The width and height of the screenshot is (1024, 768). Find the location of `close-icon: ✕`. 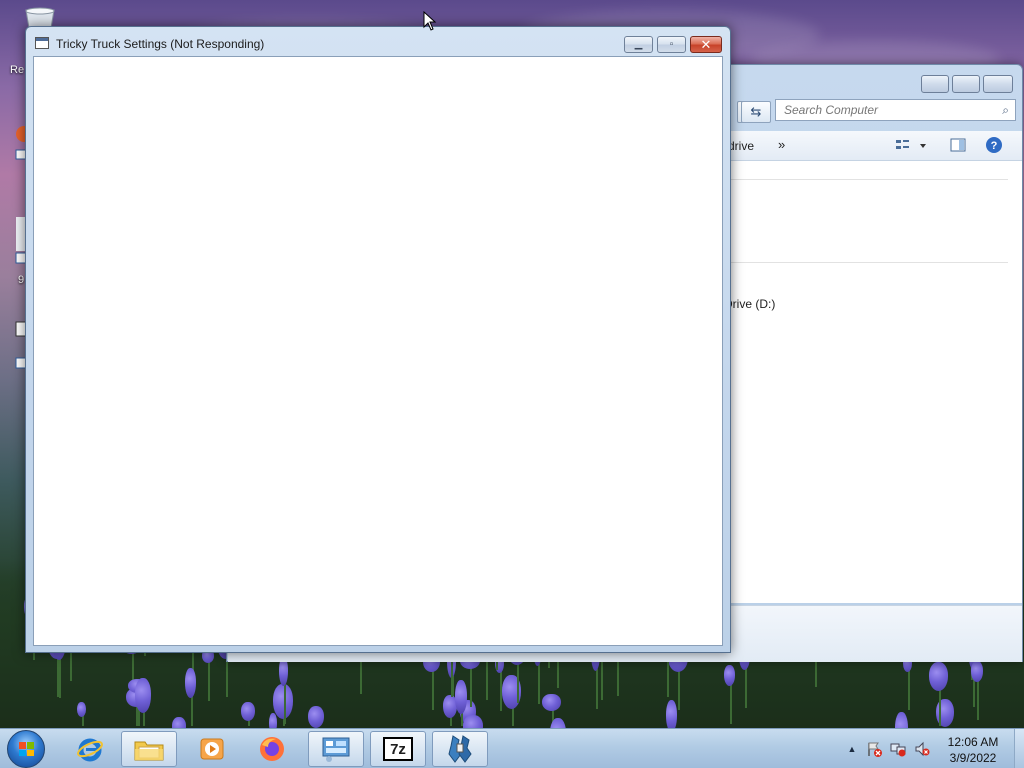

close-icon: ✕ is located at coordinates (706, 44).